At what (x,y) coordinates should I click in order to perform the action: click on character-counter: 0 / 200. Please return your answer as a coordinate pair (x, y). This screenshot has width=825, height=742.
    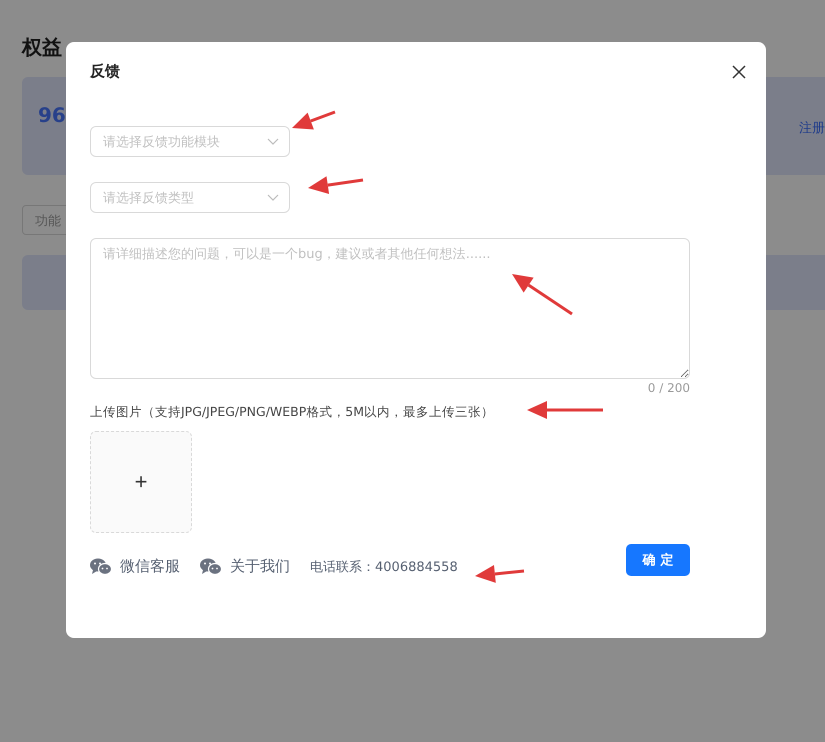
    Looking at the image, I should click on (669, 388).